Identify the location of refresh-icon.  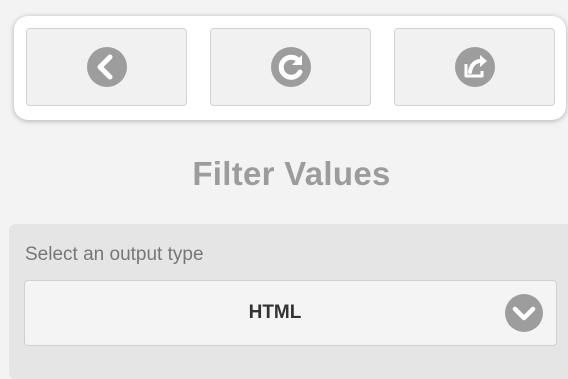
(290, 67).